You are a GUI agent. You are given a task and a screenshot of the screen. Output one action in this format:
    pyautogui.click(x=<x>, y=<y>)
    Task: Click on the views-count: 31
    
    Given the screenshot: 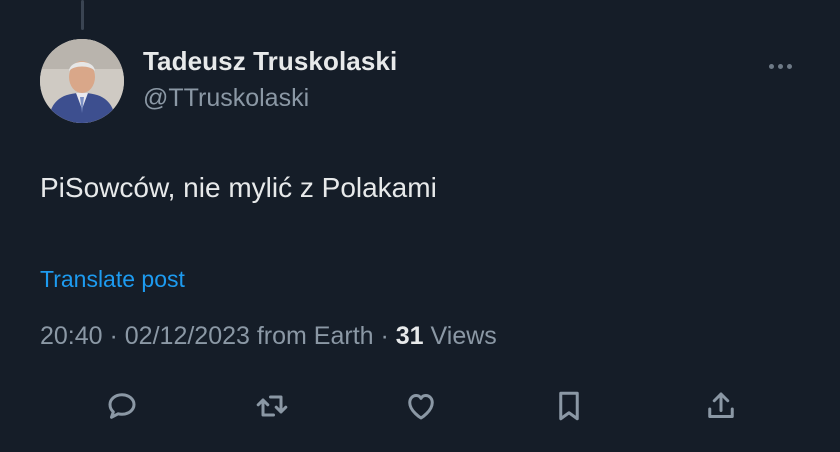 What is the action you would take?
    pyautogui.click(x=409, y=336)
    